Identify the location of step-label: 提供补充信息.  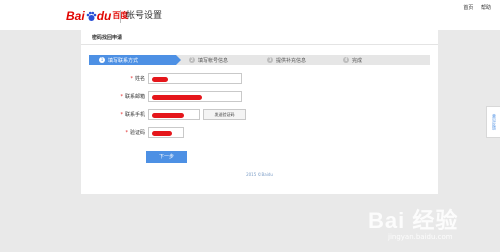
(291, 60).